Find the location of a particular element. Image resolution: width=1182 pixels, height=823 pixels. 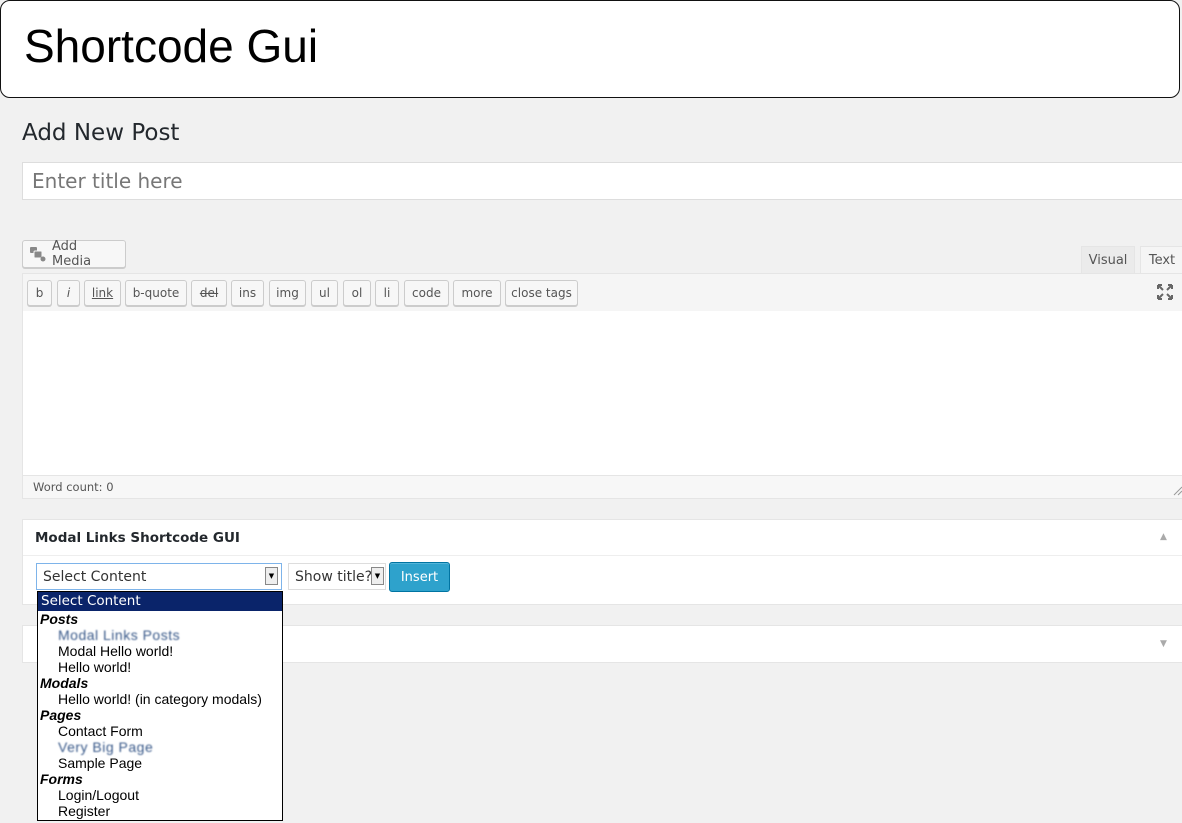

show-title-value: Show title? is located at coordinates (334, 576).